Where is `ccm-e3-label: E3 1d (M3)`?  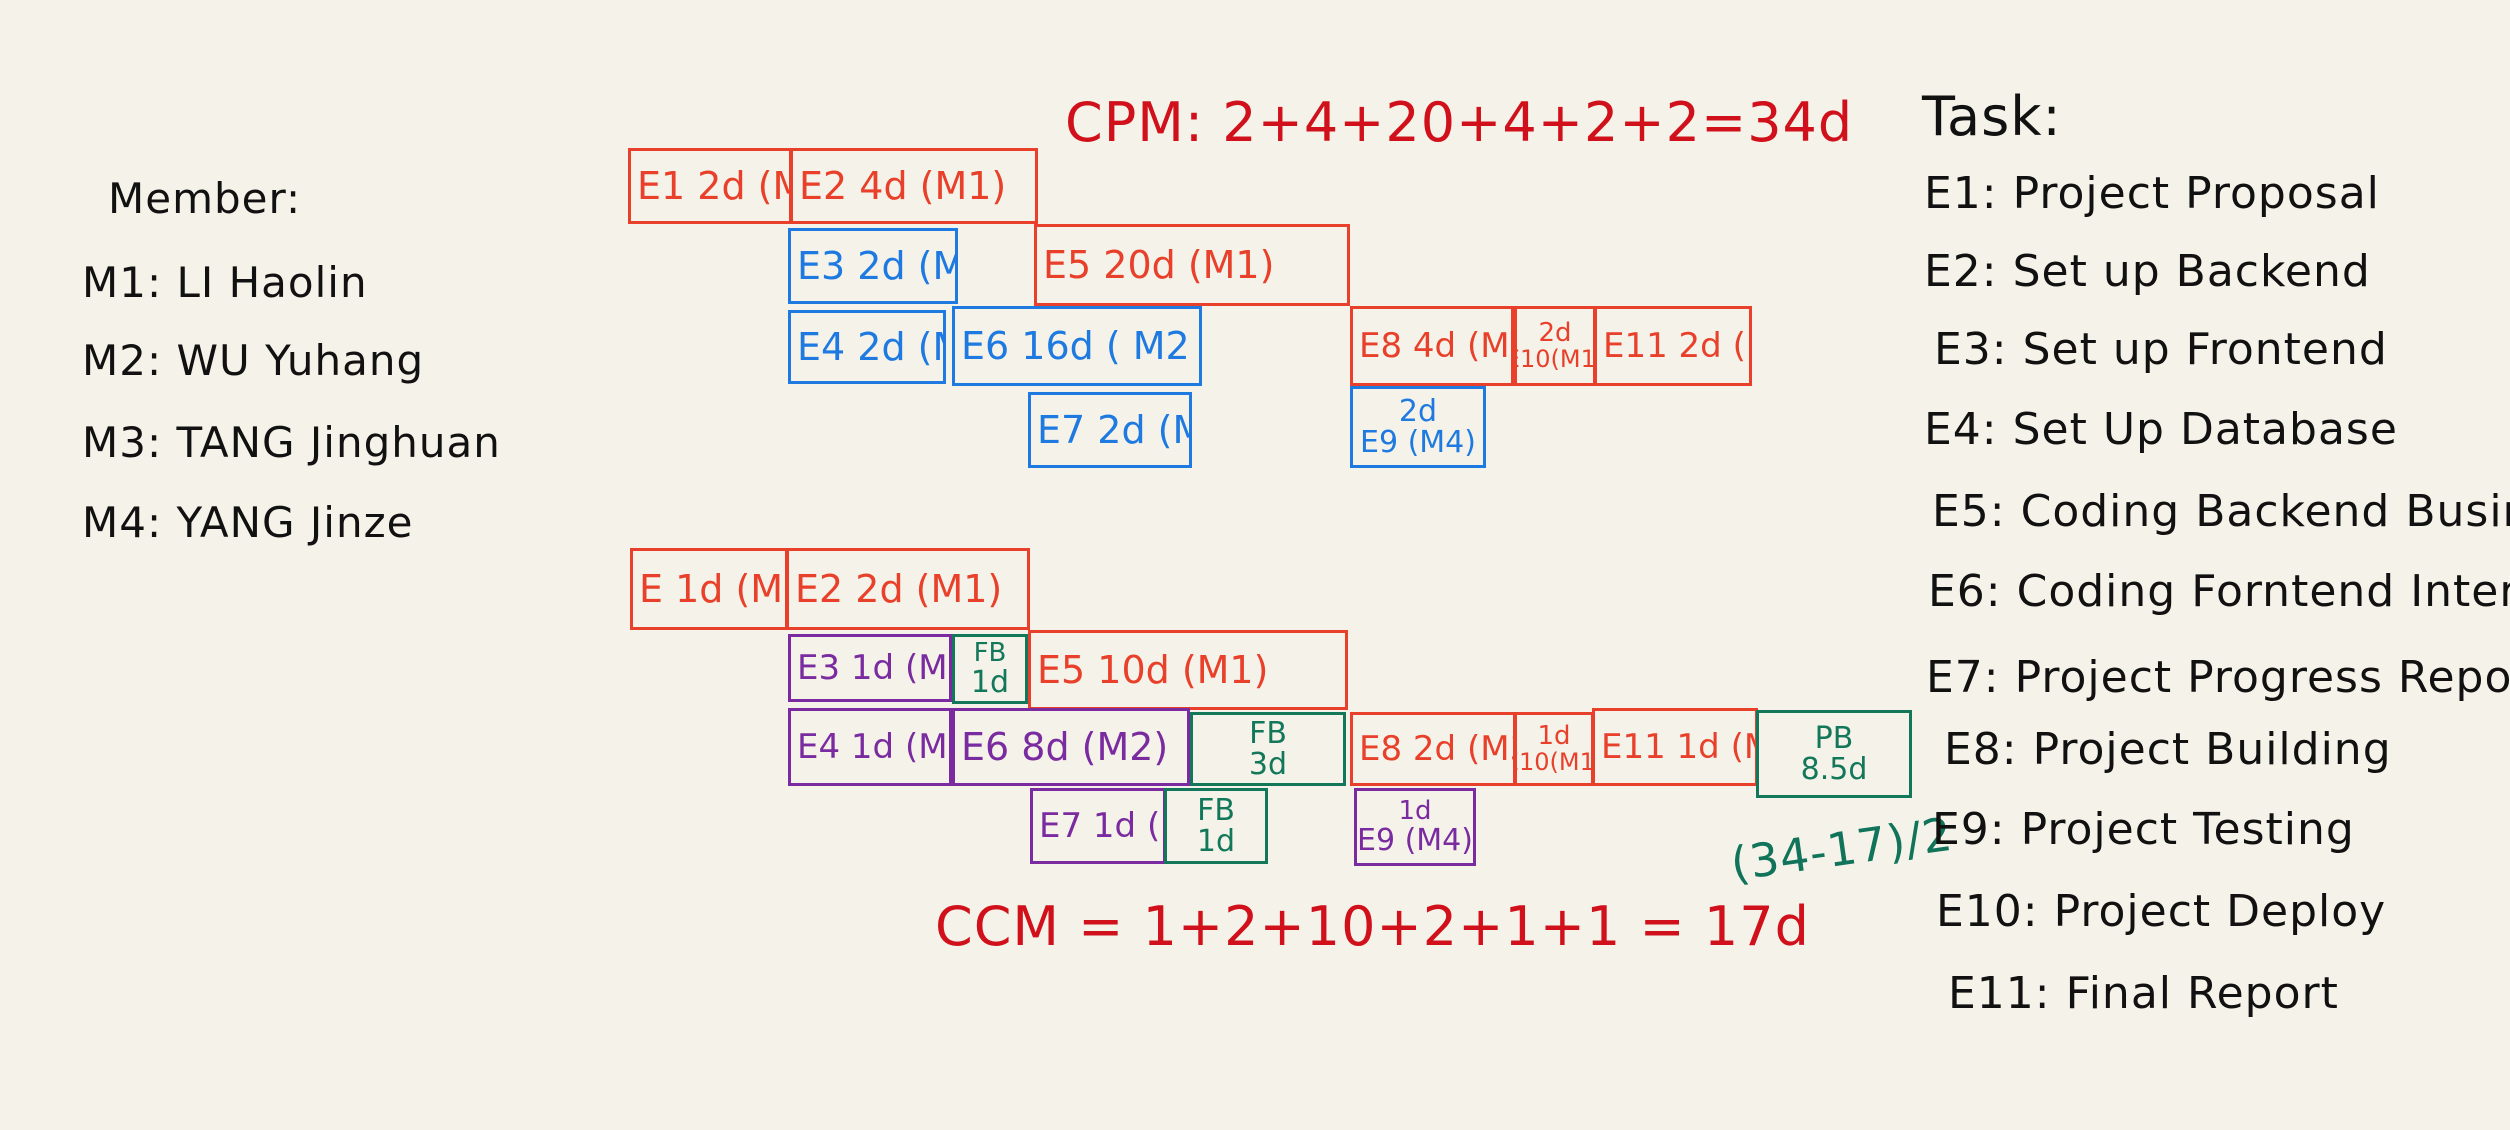
ccm-e3-label: E3 1d (M3) is located at coordinates (873, 668).